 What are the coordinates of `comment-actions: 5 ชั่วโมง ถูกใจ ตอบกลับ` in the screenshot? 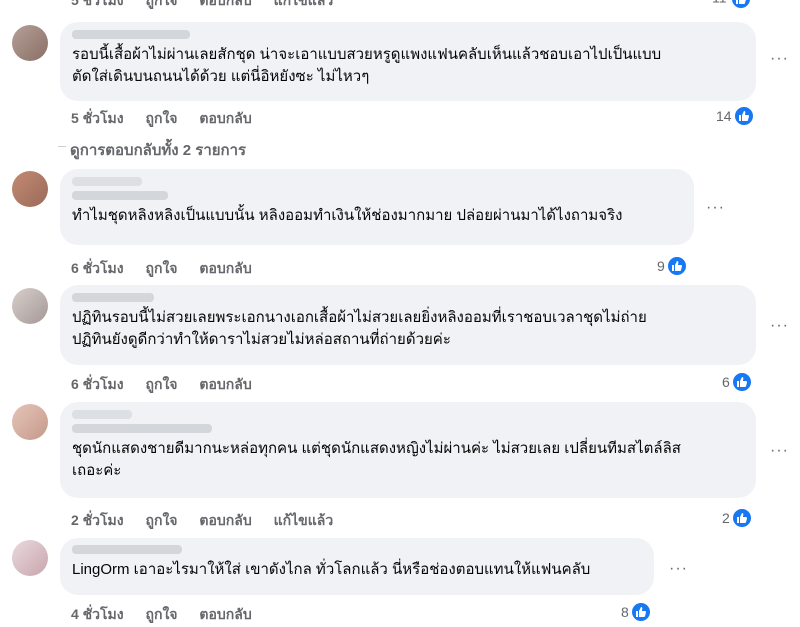 It's located at (170, 119).